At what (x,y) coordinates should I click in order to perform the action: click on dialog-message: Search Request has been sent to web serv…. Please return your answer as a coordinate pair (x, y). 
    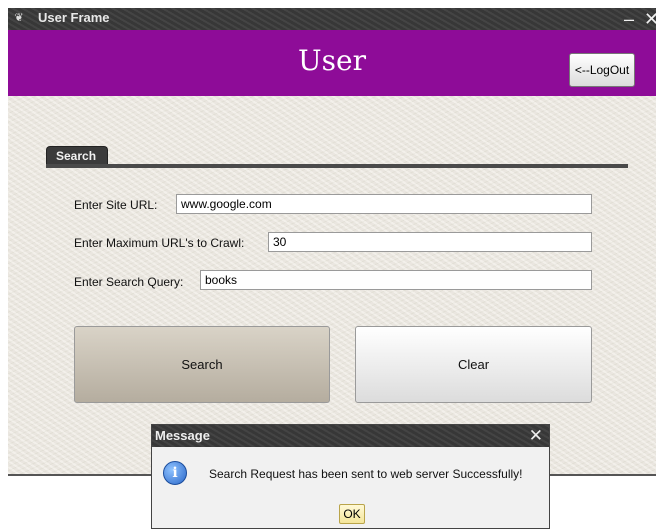
    Looking at the image, I should click on (366, 474).